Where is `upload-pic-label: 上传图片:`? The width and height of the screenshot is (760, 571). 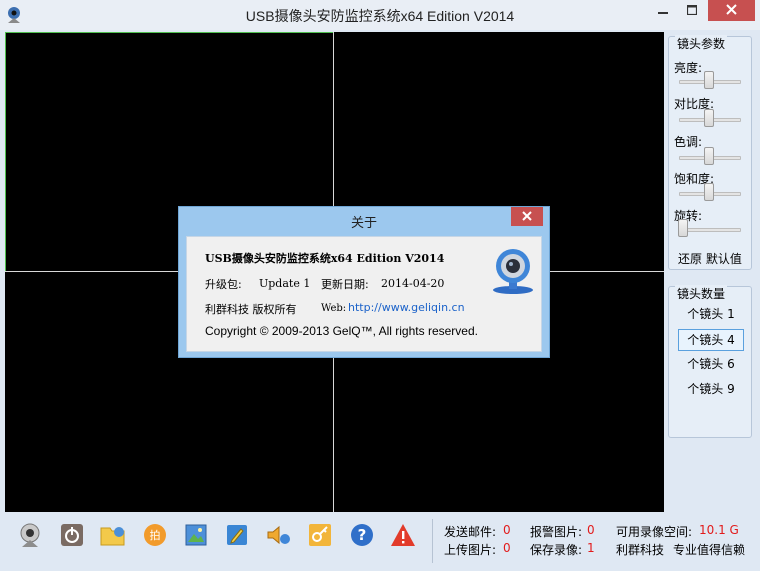 upload-pic-label: 上传图片: is located at coordinates (470, 550).